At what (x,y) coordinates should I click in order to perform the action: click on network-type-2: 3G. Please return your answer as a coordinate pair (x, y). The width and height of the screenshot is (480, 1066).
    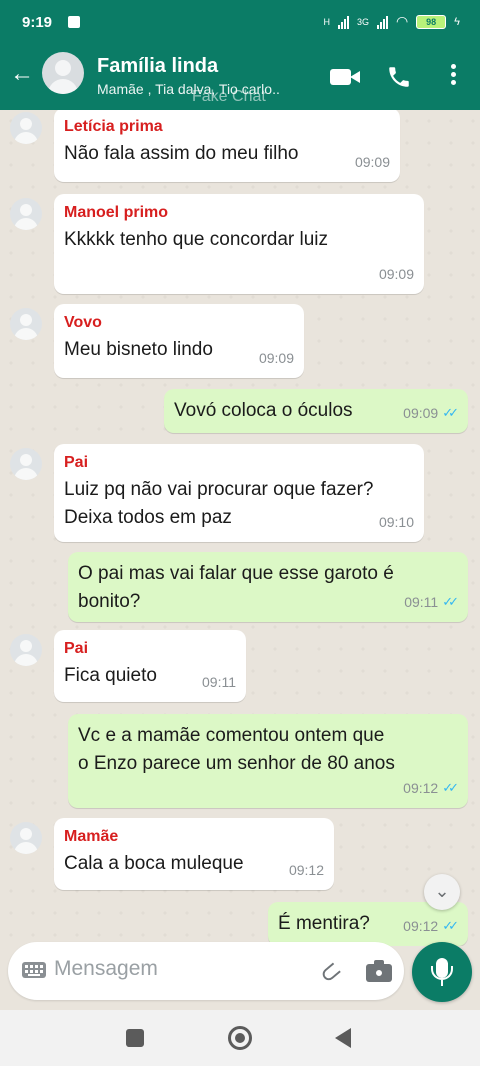
    Looking at the image, I should click on (362, 21).